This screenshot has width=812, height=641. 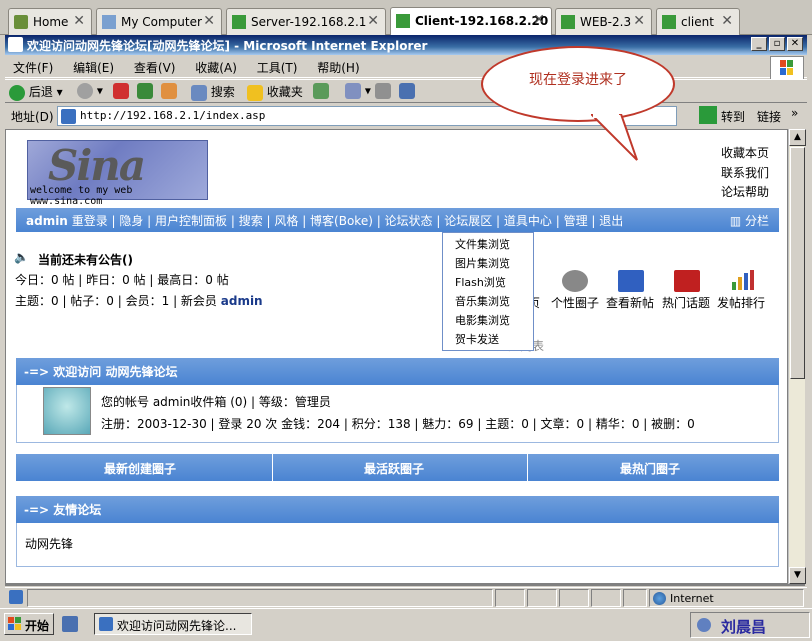 I want to click on vertical-scrollbar: ▲ ▼, so click(x=797, y=356).